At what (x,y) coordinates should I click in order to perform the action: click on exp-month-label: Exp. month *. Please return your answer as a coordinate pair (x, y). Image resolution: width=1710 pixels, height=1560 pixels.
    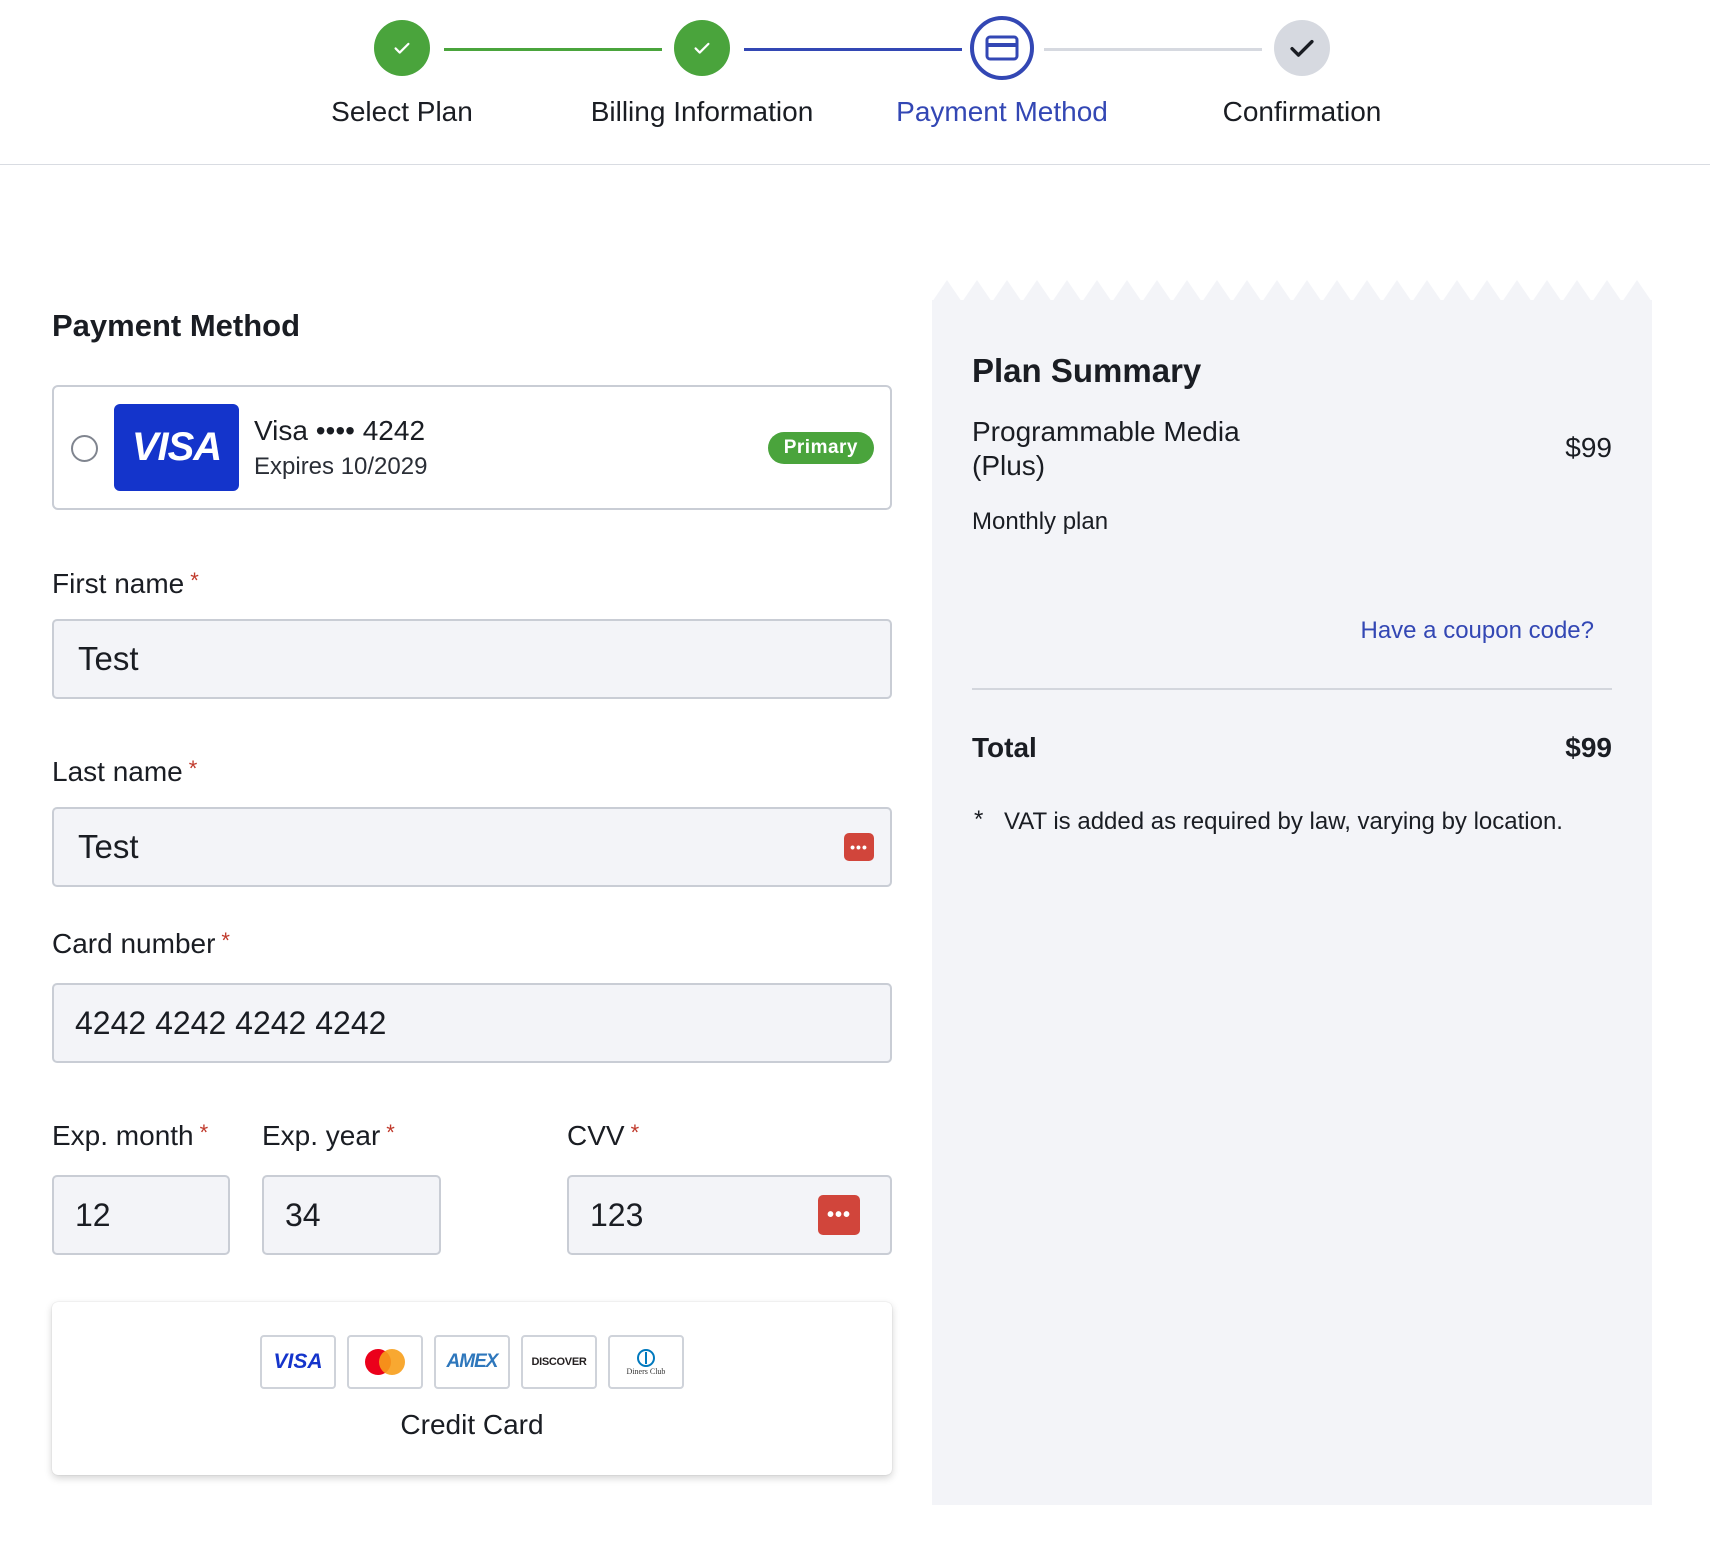
    Looking at the image, I should click on (130, 1136).